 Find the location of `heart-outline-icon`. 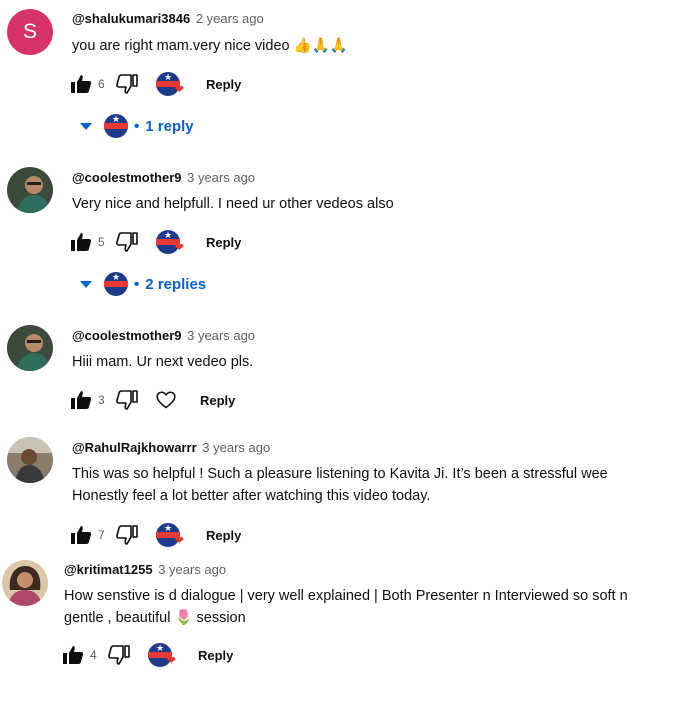

heart-outline-icon is located at coordinates (166, 400).